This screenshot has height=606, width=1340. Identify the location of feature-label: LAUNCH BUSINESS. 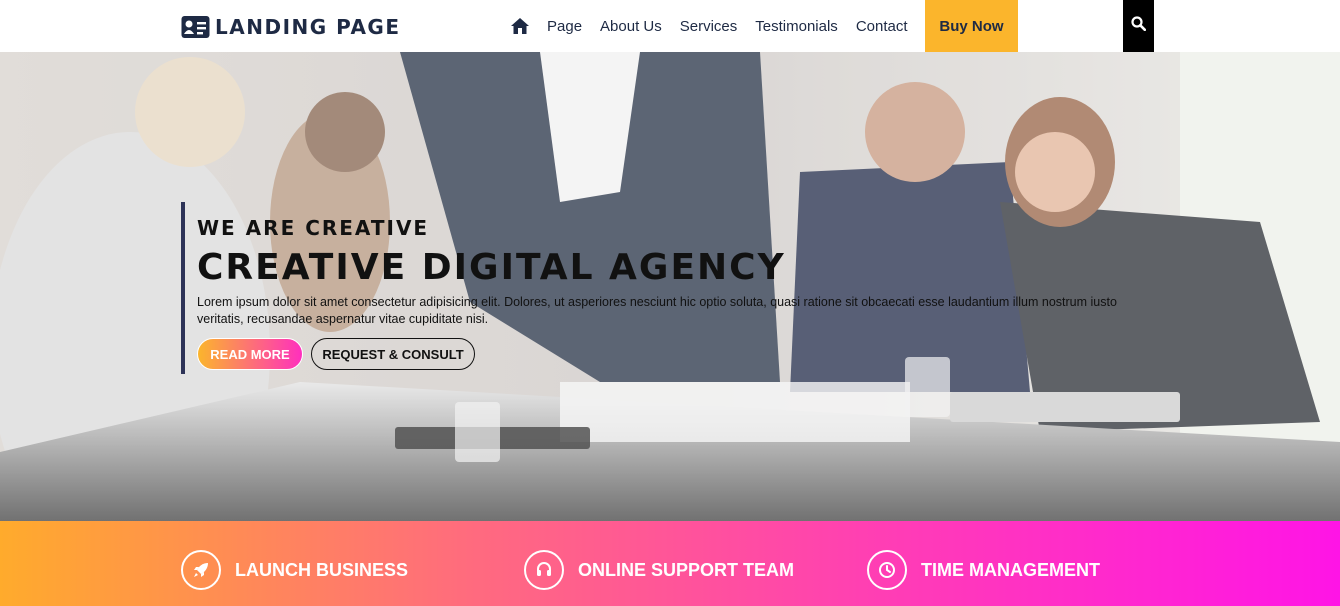
(322, 569).